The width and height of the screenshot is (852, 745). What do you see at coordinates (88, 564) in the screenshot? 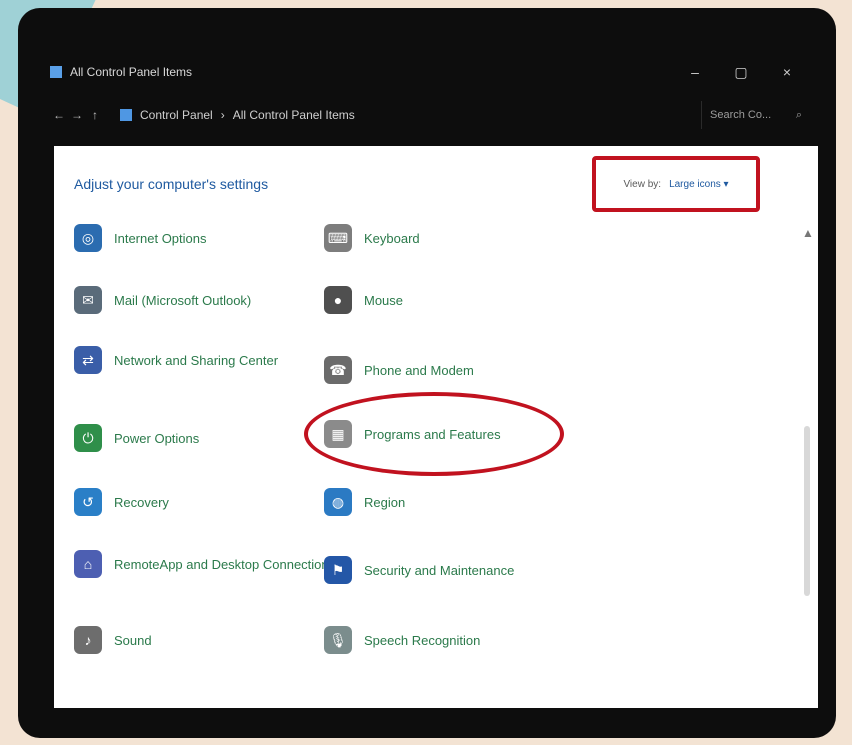
I see `remote-icon: ⌂` at bounding box center [88, 564].